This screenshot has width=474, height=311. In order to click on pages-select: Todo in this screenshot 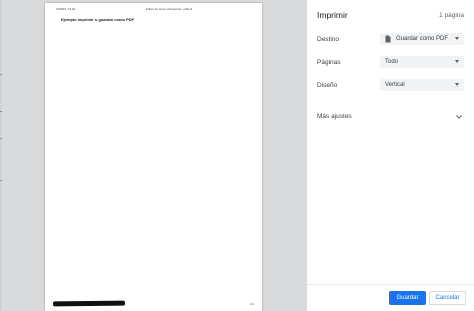, I will do `click(422, 62)`.